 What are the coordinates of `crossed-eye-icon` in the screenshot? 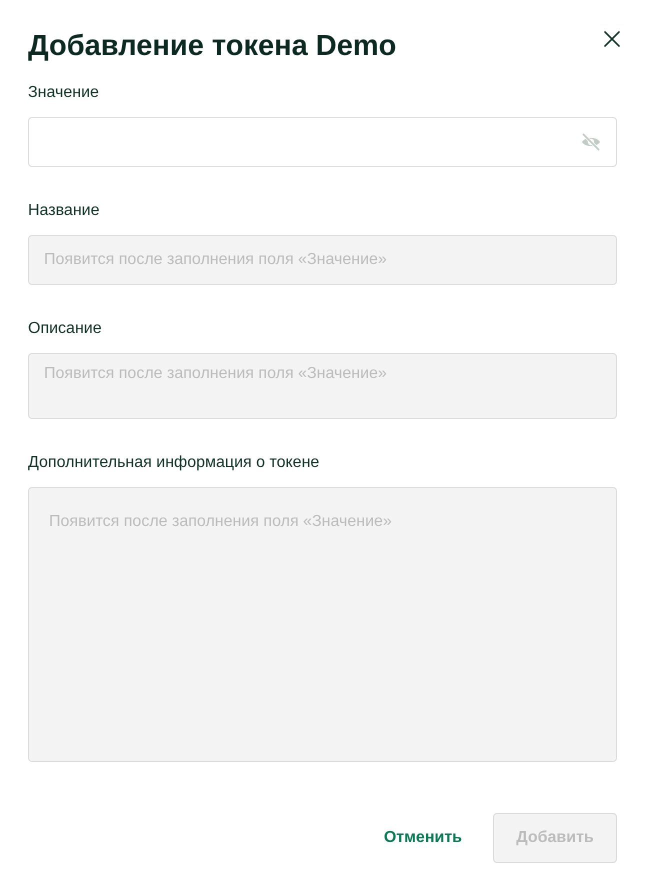 It's located at (591, 142).